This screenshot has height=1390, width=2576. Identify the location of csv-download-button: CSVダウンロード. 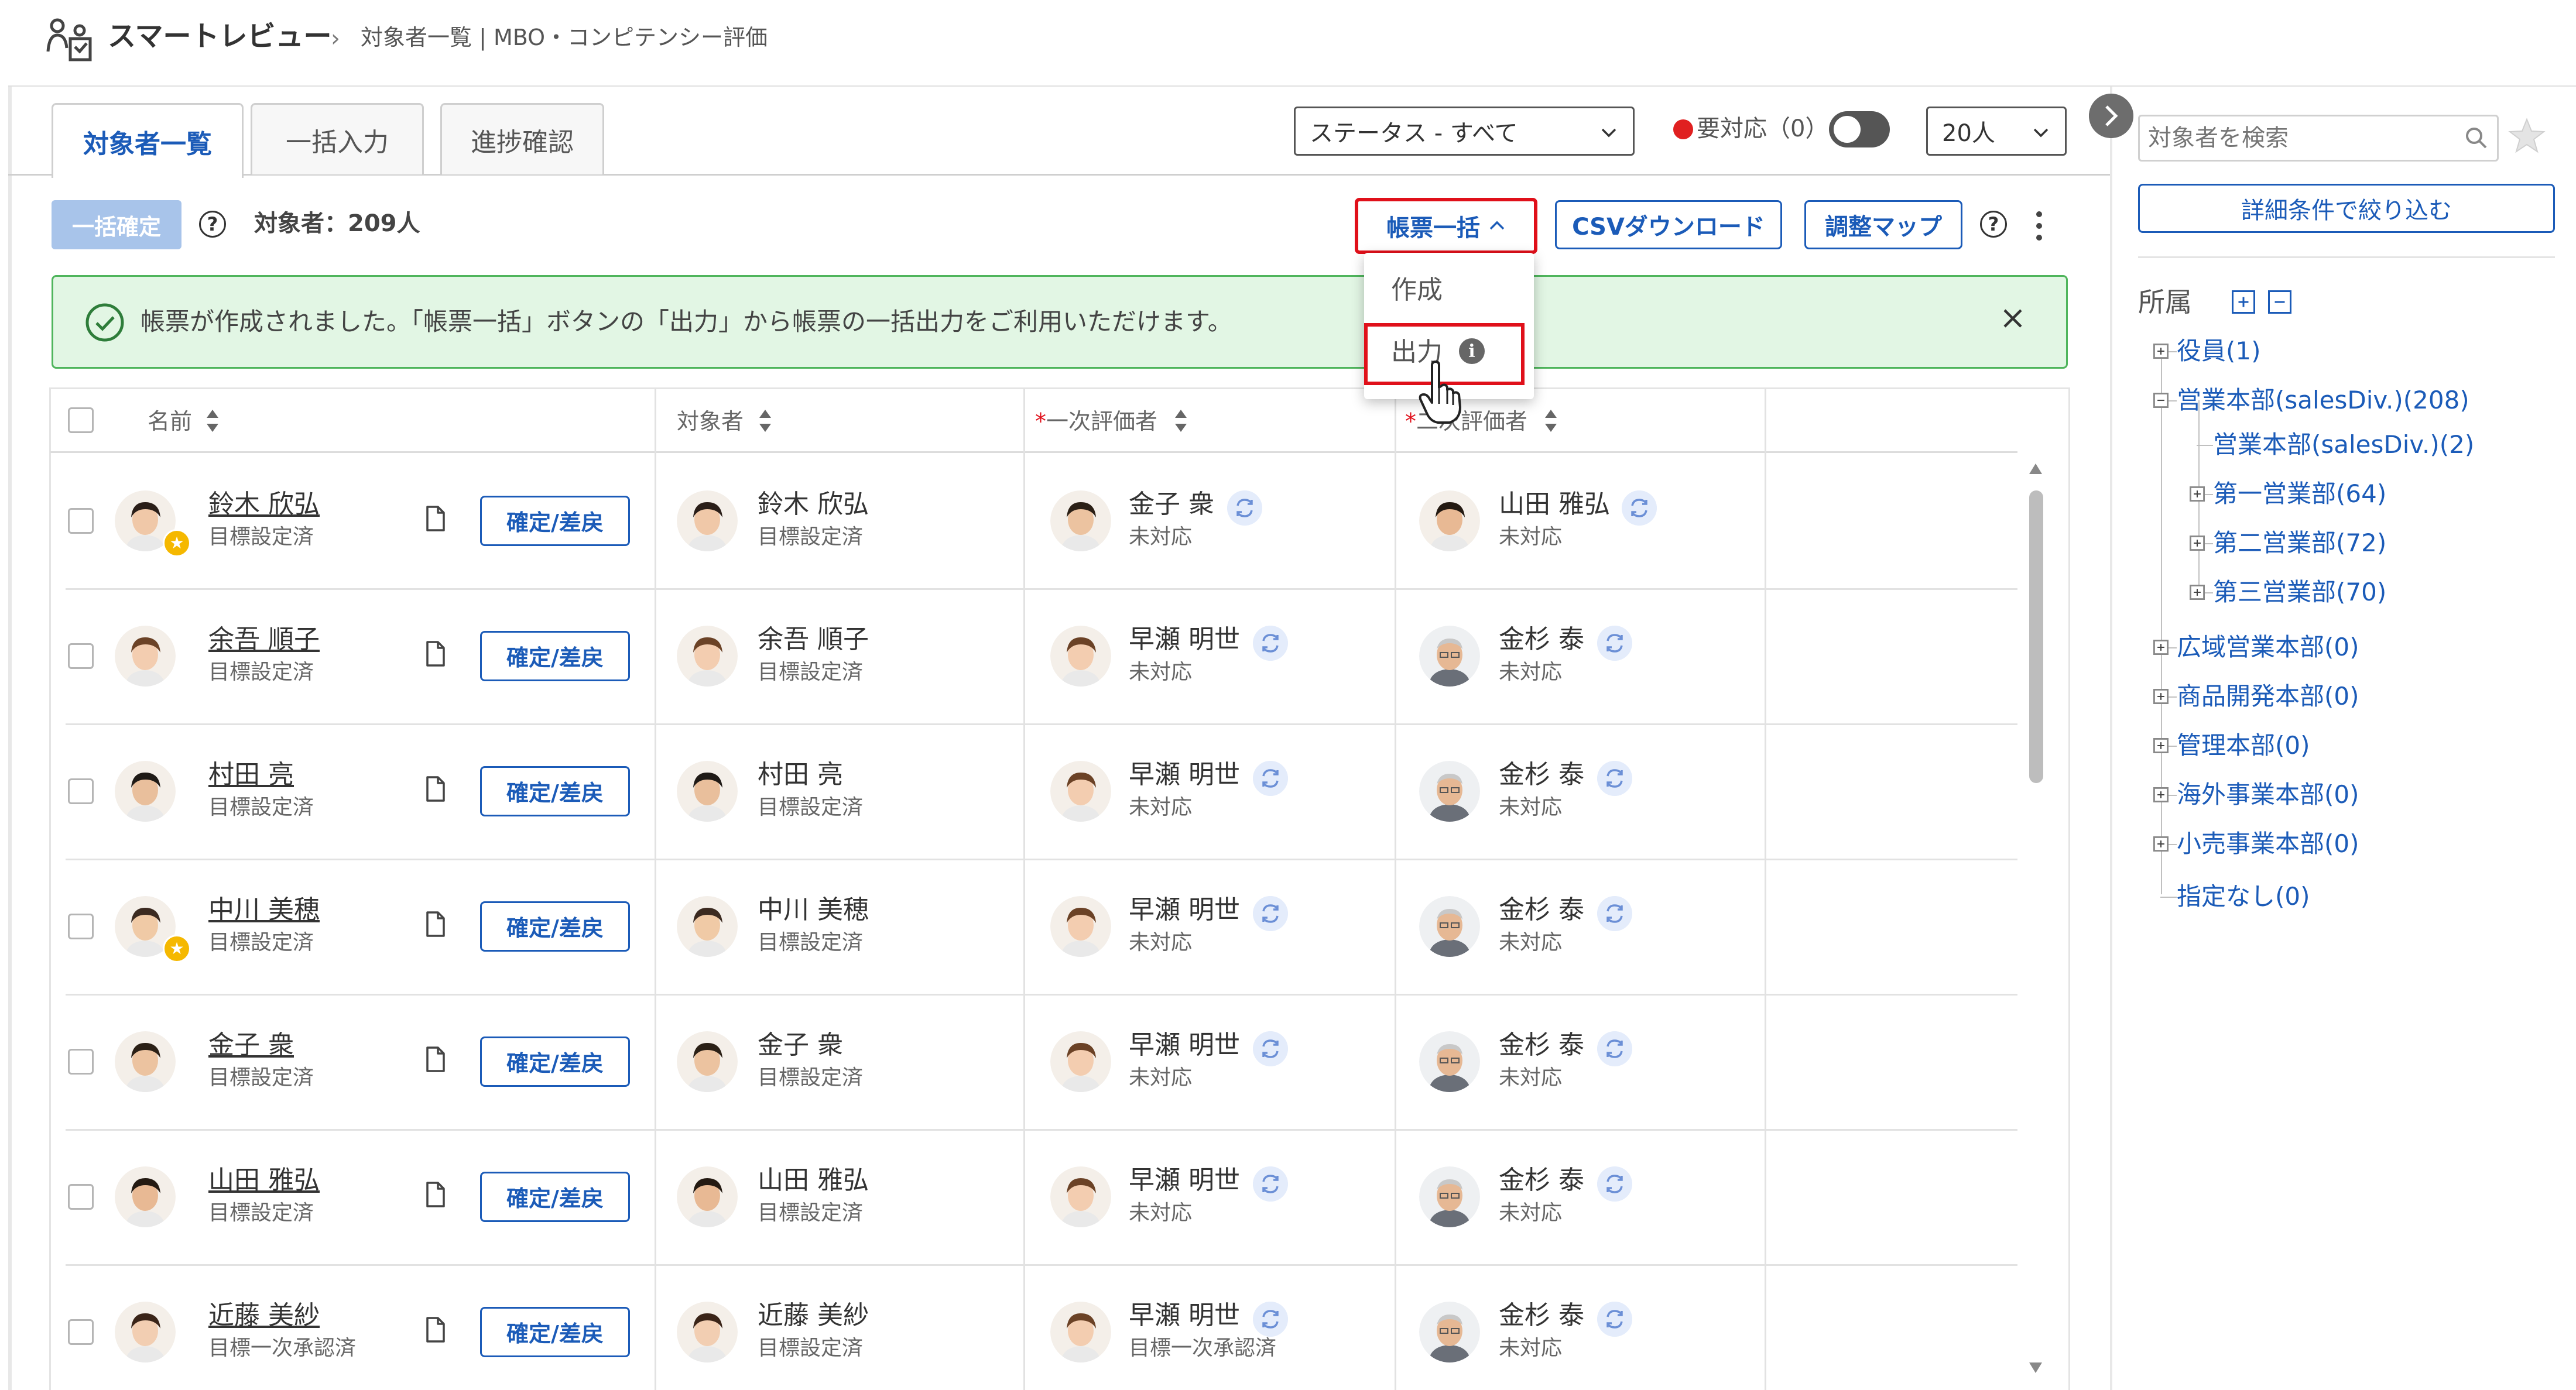
(1668, 224).